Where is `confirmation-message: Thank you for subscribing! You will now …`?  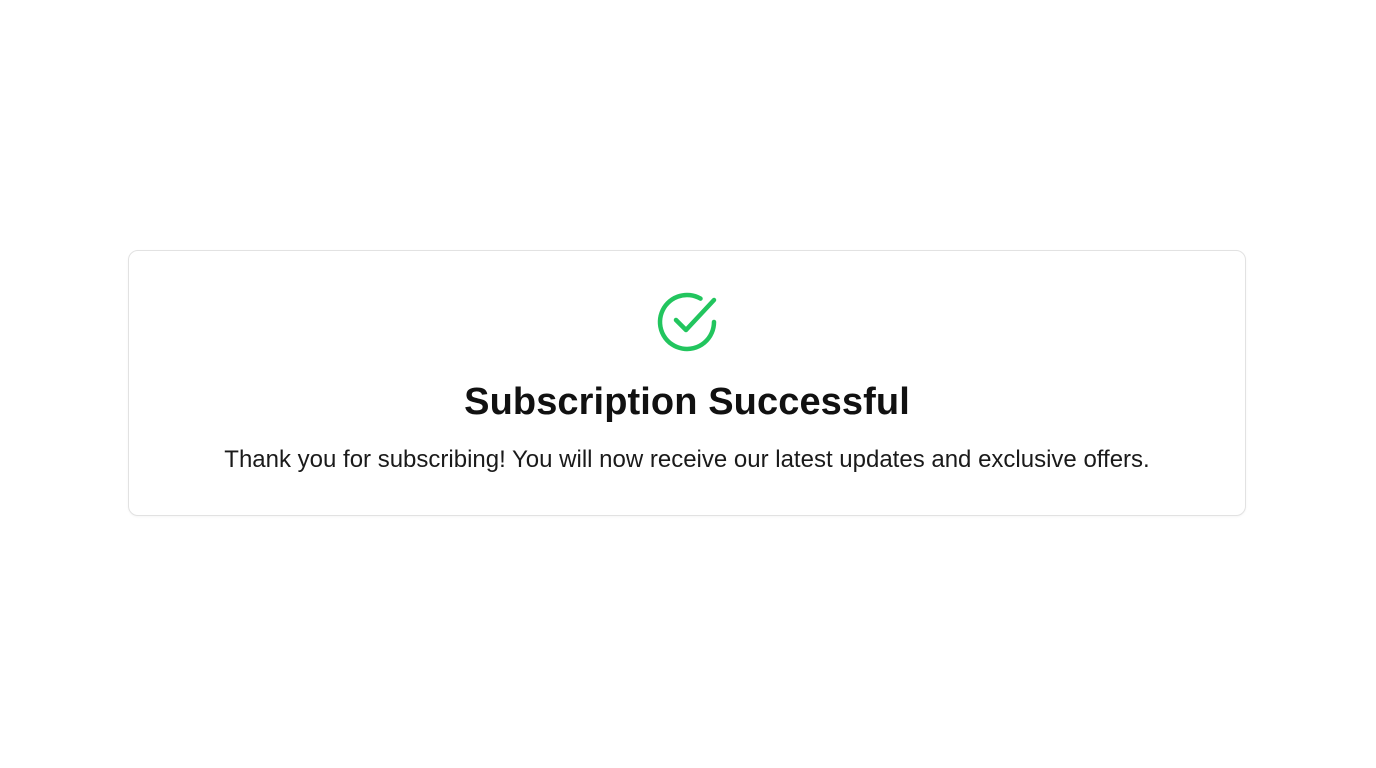 confirmation-message: Thank you for subscribing! You will now … is located at coordinates (687, 459).